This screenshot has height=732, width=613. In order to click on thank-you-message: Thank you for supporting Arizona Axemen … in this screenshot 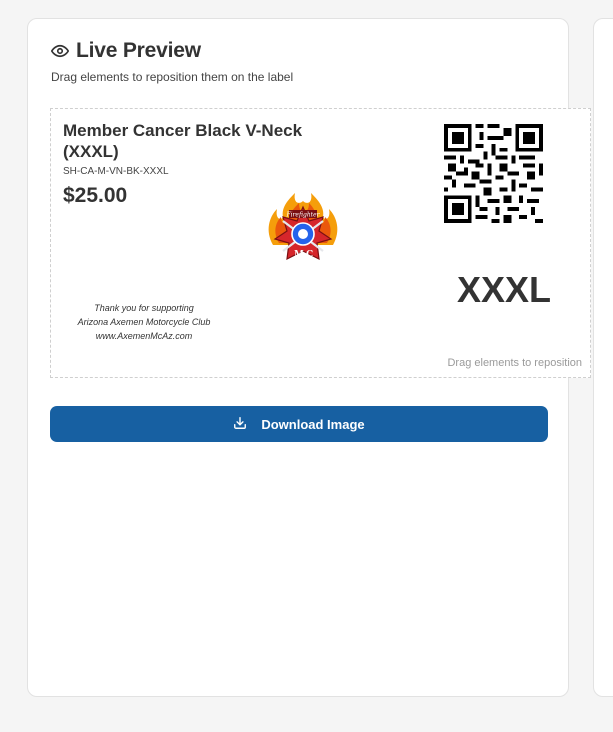, I will do `click(144, 322)`.